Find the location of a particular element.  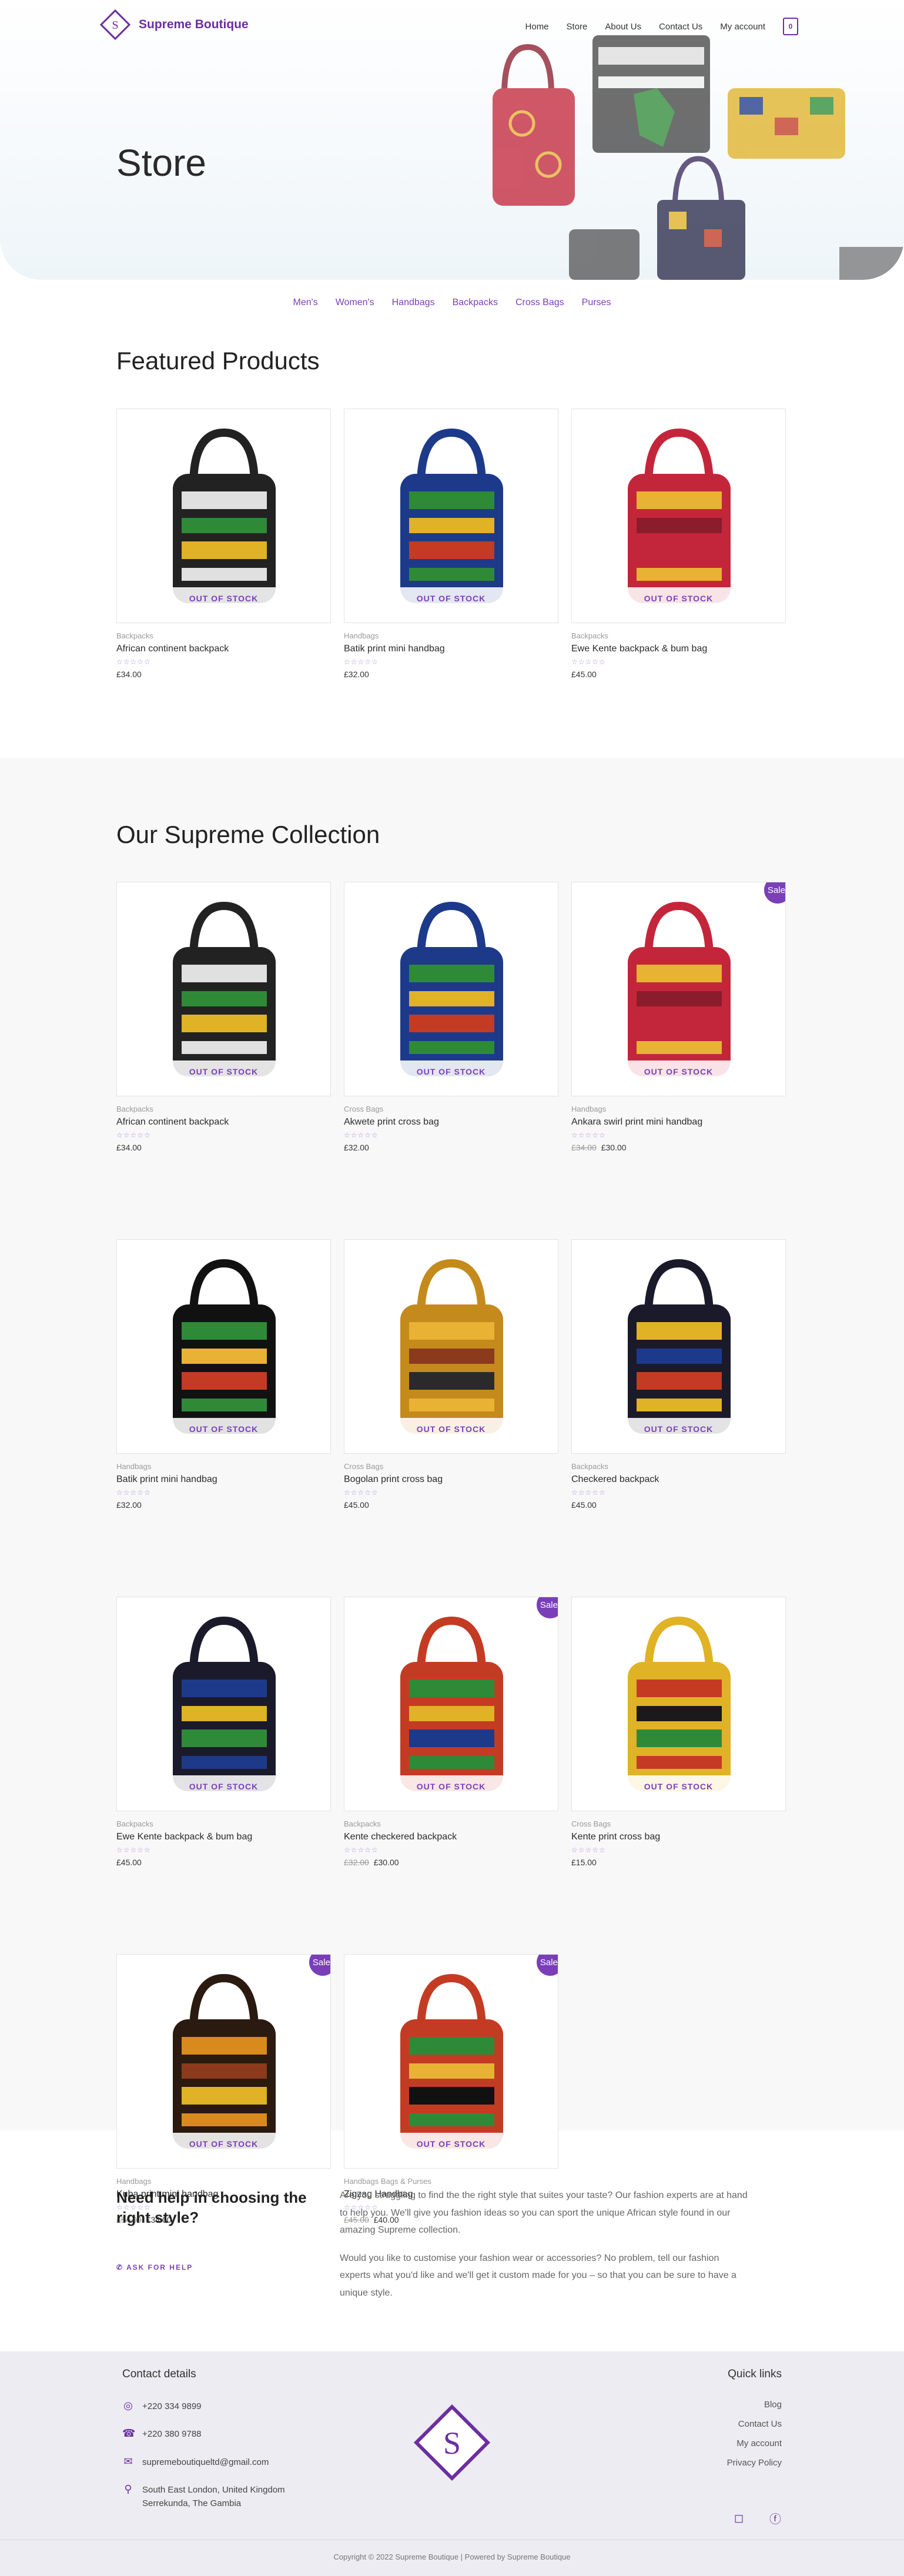

product-price: £45.00 is located at coordinates (224, 1862).